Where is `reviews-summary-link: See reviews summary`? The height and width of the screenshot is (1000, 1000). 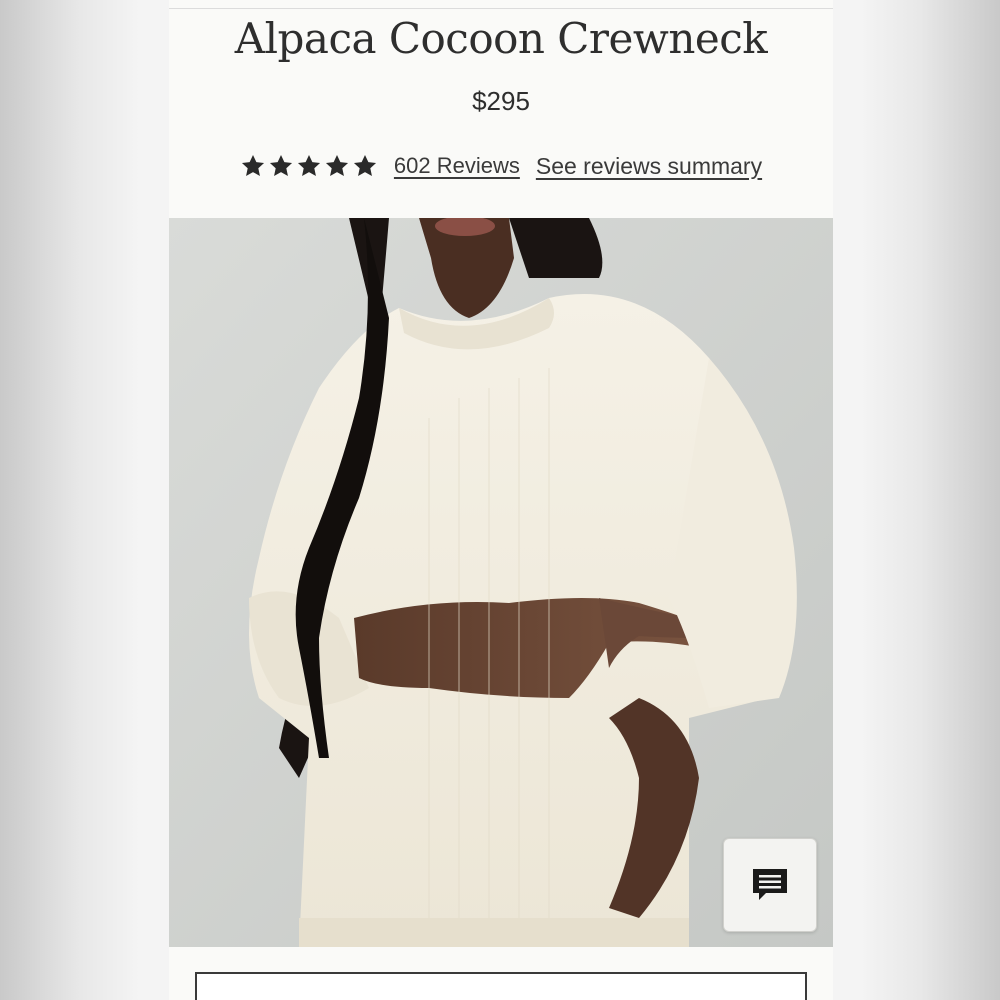
reviews-summary-link: See reviews summary is located at coordinates (649, 166).